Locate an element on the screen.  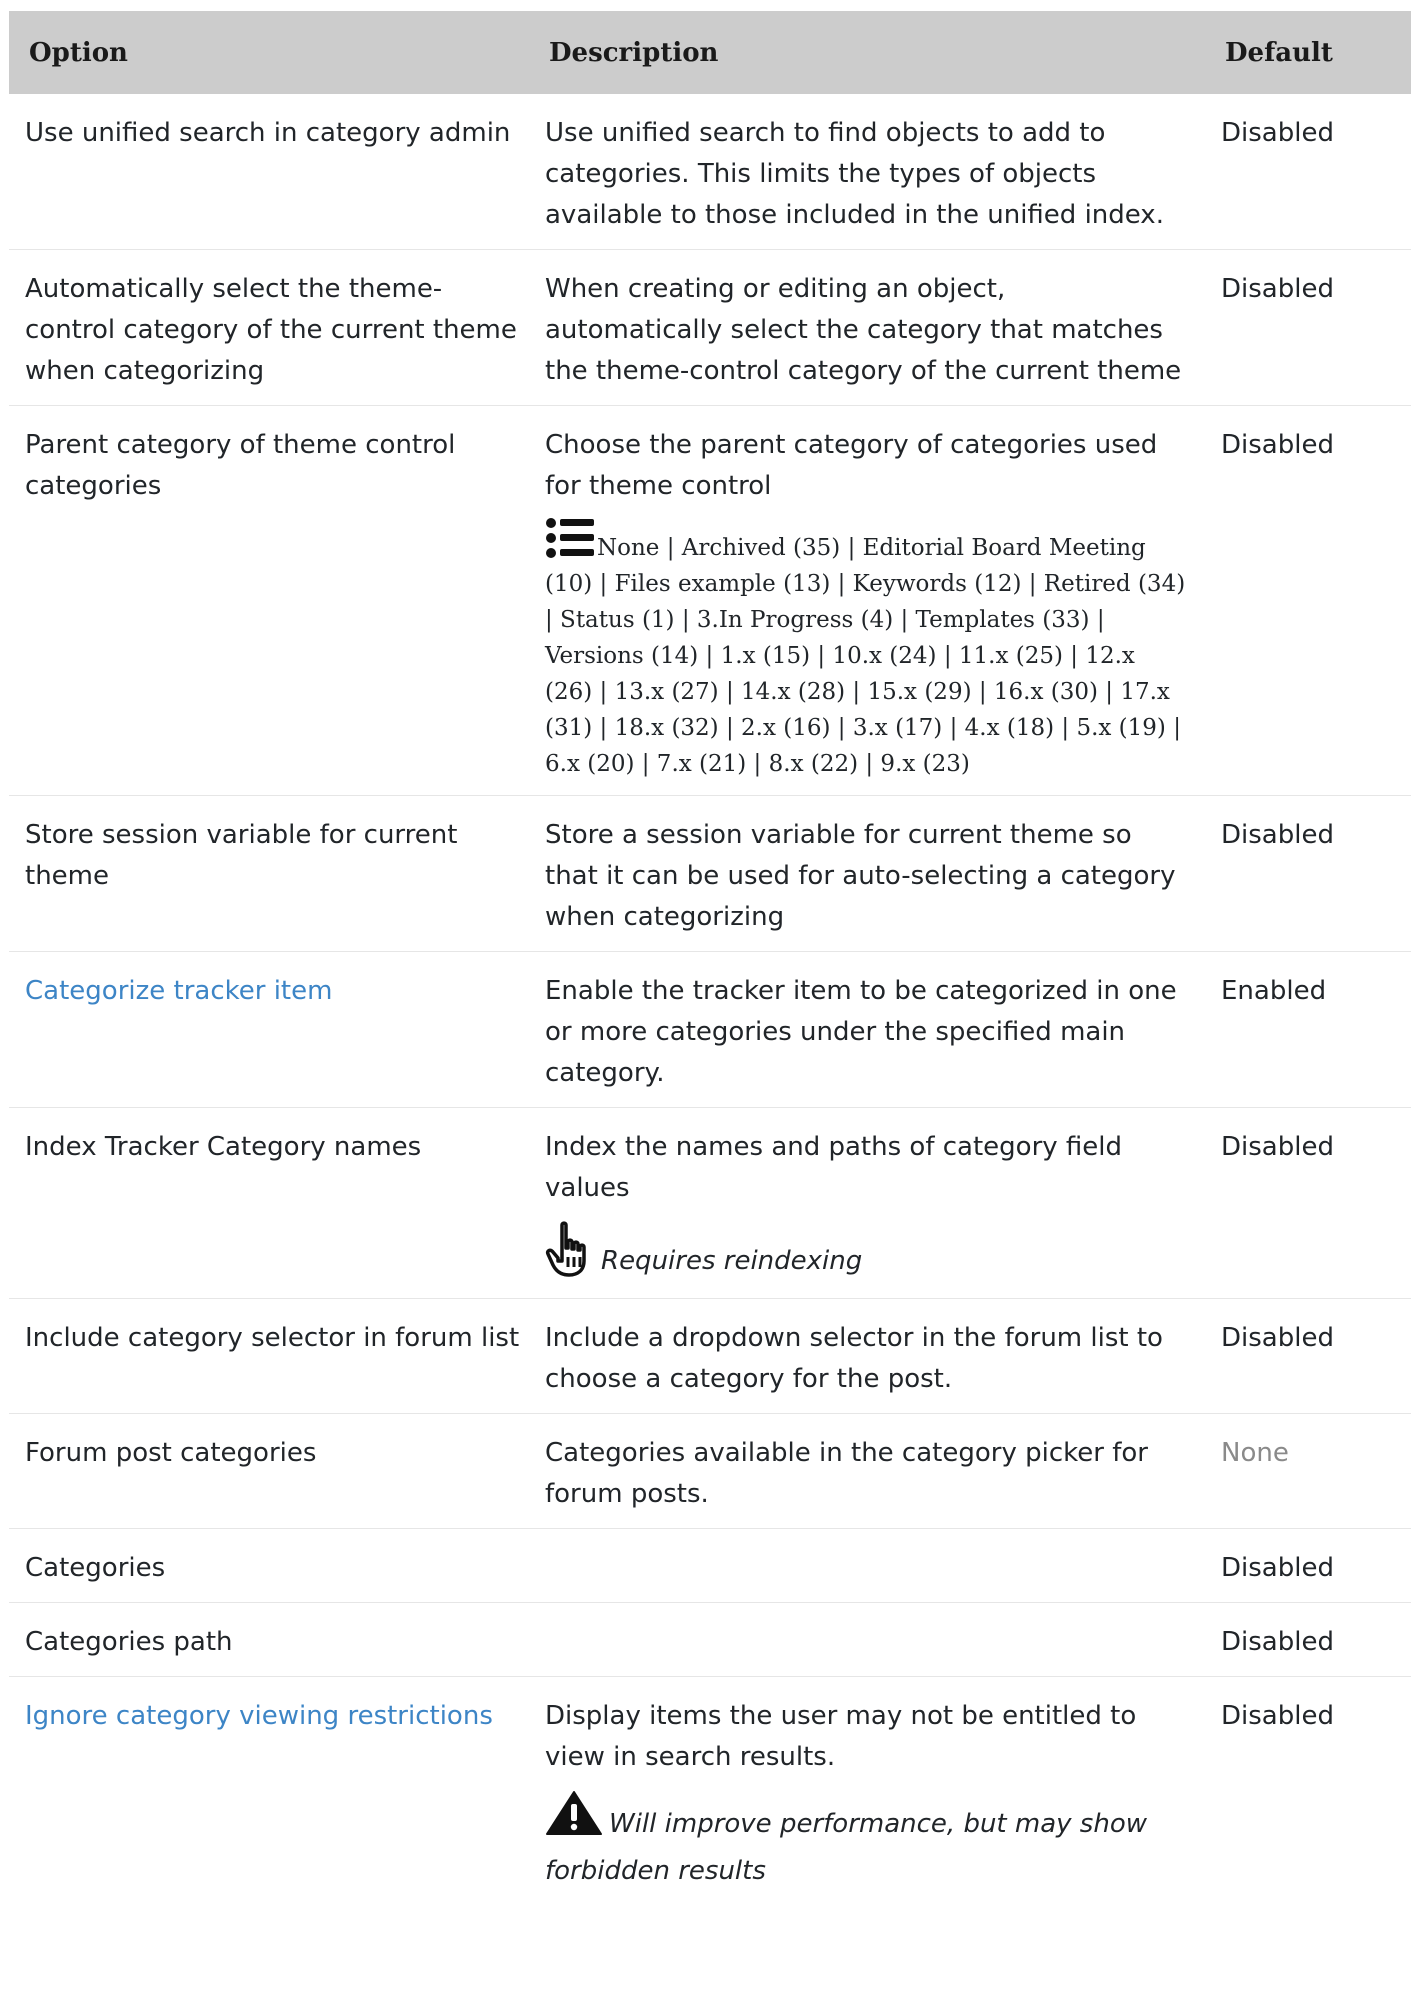
header-row: Option Description Default is located at coordinates (710, 52).